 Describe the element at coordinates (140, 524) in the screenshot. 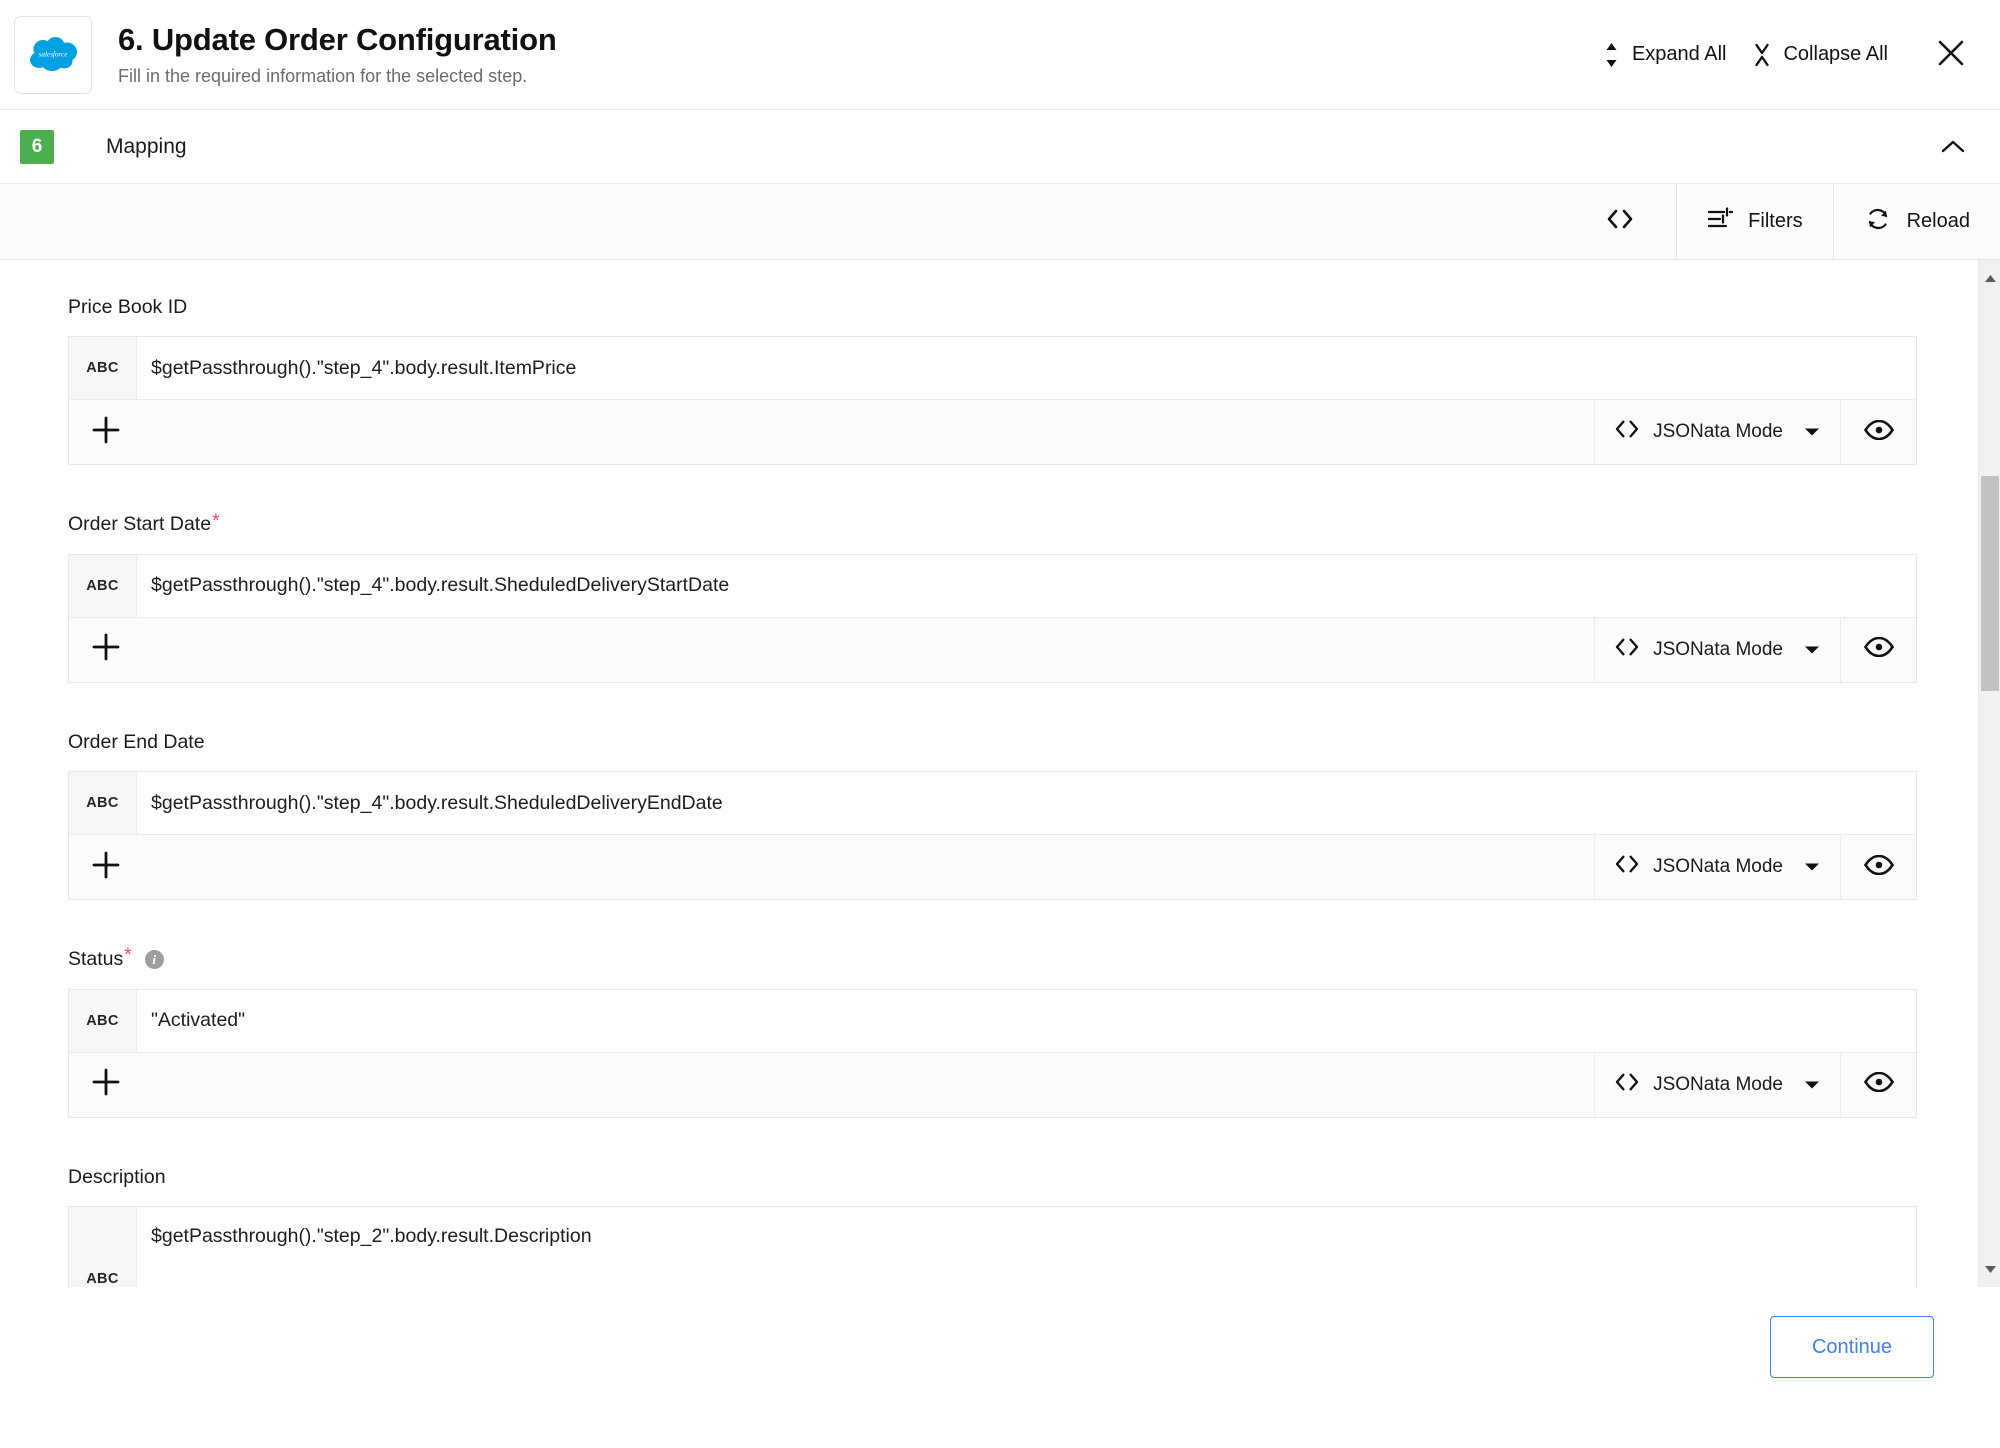

I see `field-label-text: Order Start Date` at that location.